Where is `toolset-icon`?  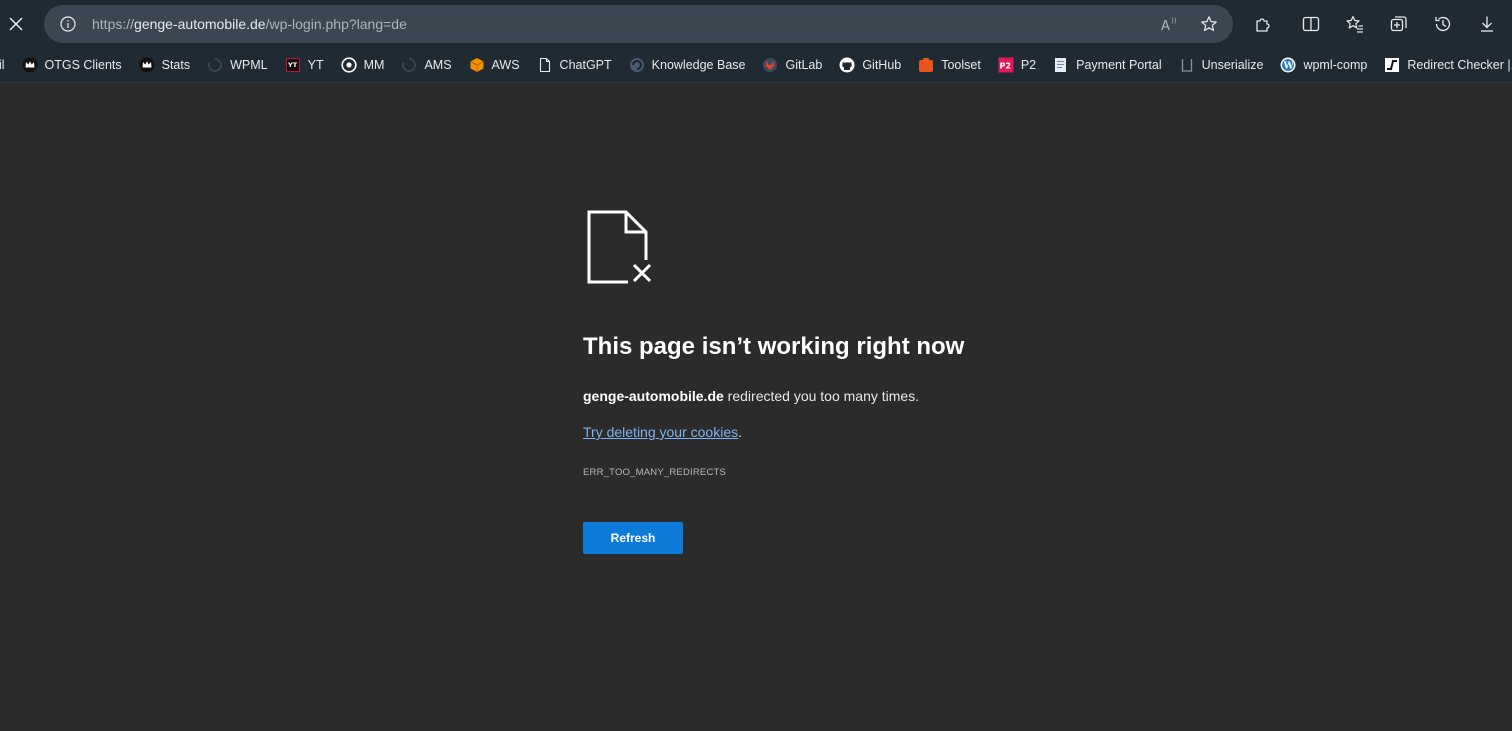
toolset-icon is located at coordinates (926, 65).